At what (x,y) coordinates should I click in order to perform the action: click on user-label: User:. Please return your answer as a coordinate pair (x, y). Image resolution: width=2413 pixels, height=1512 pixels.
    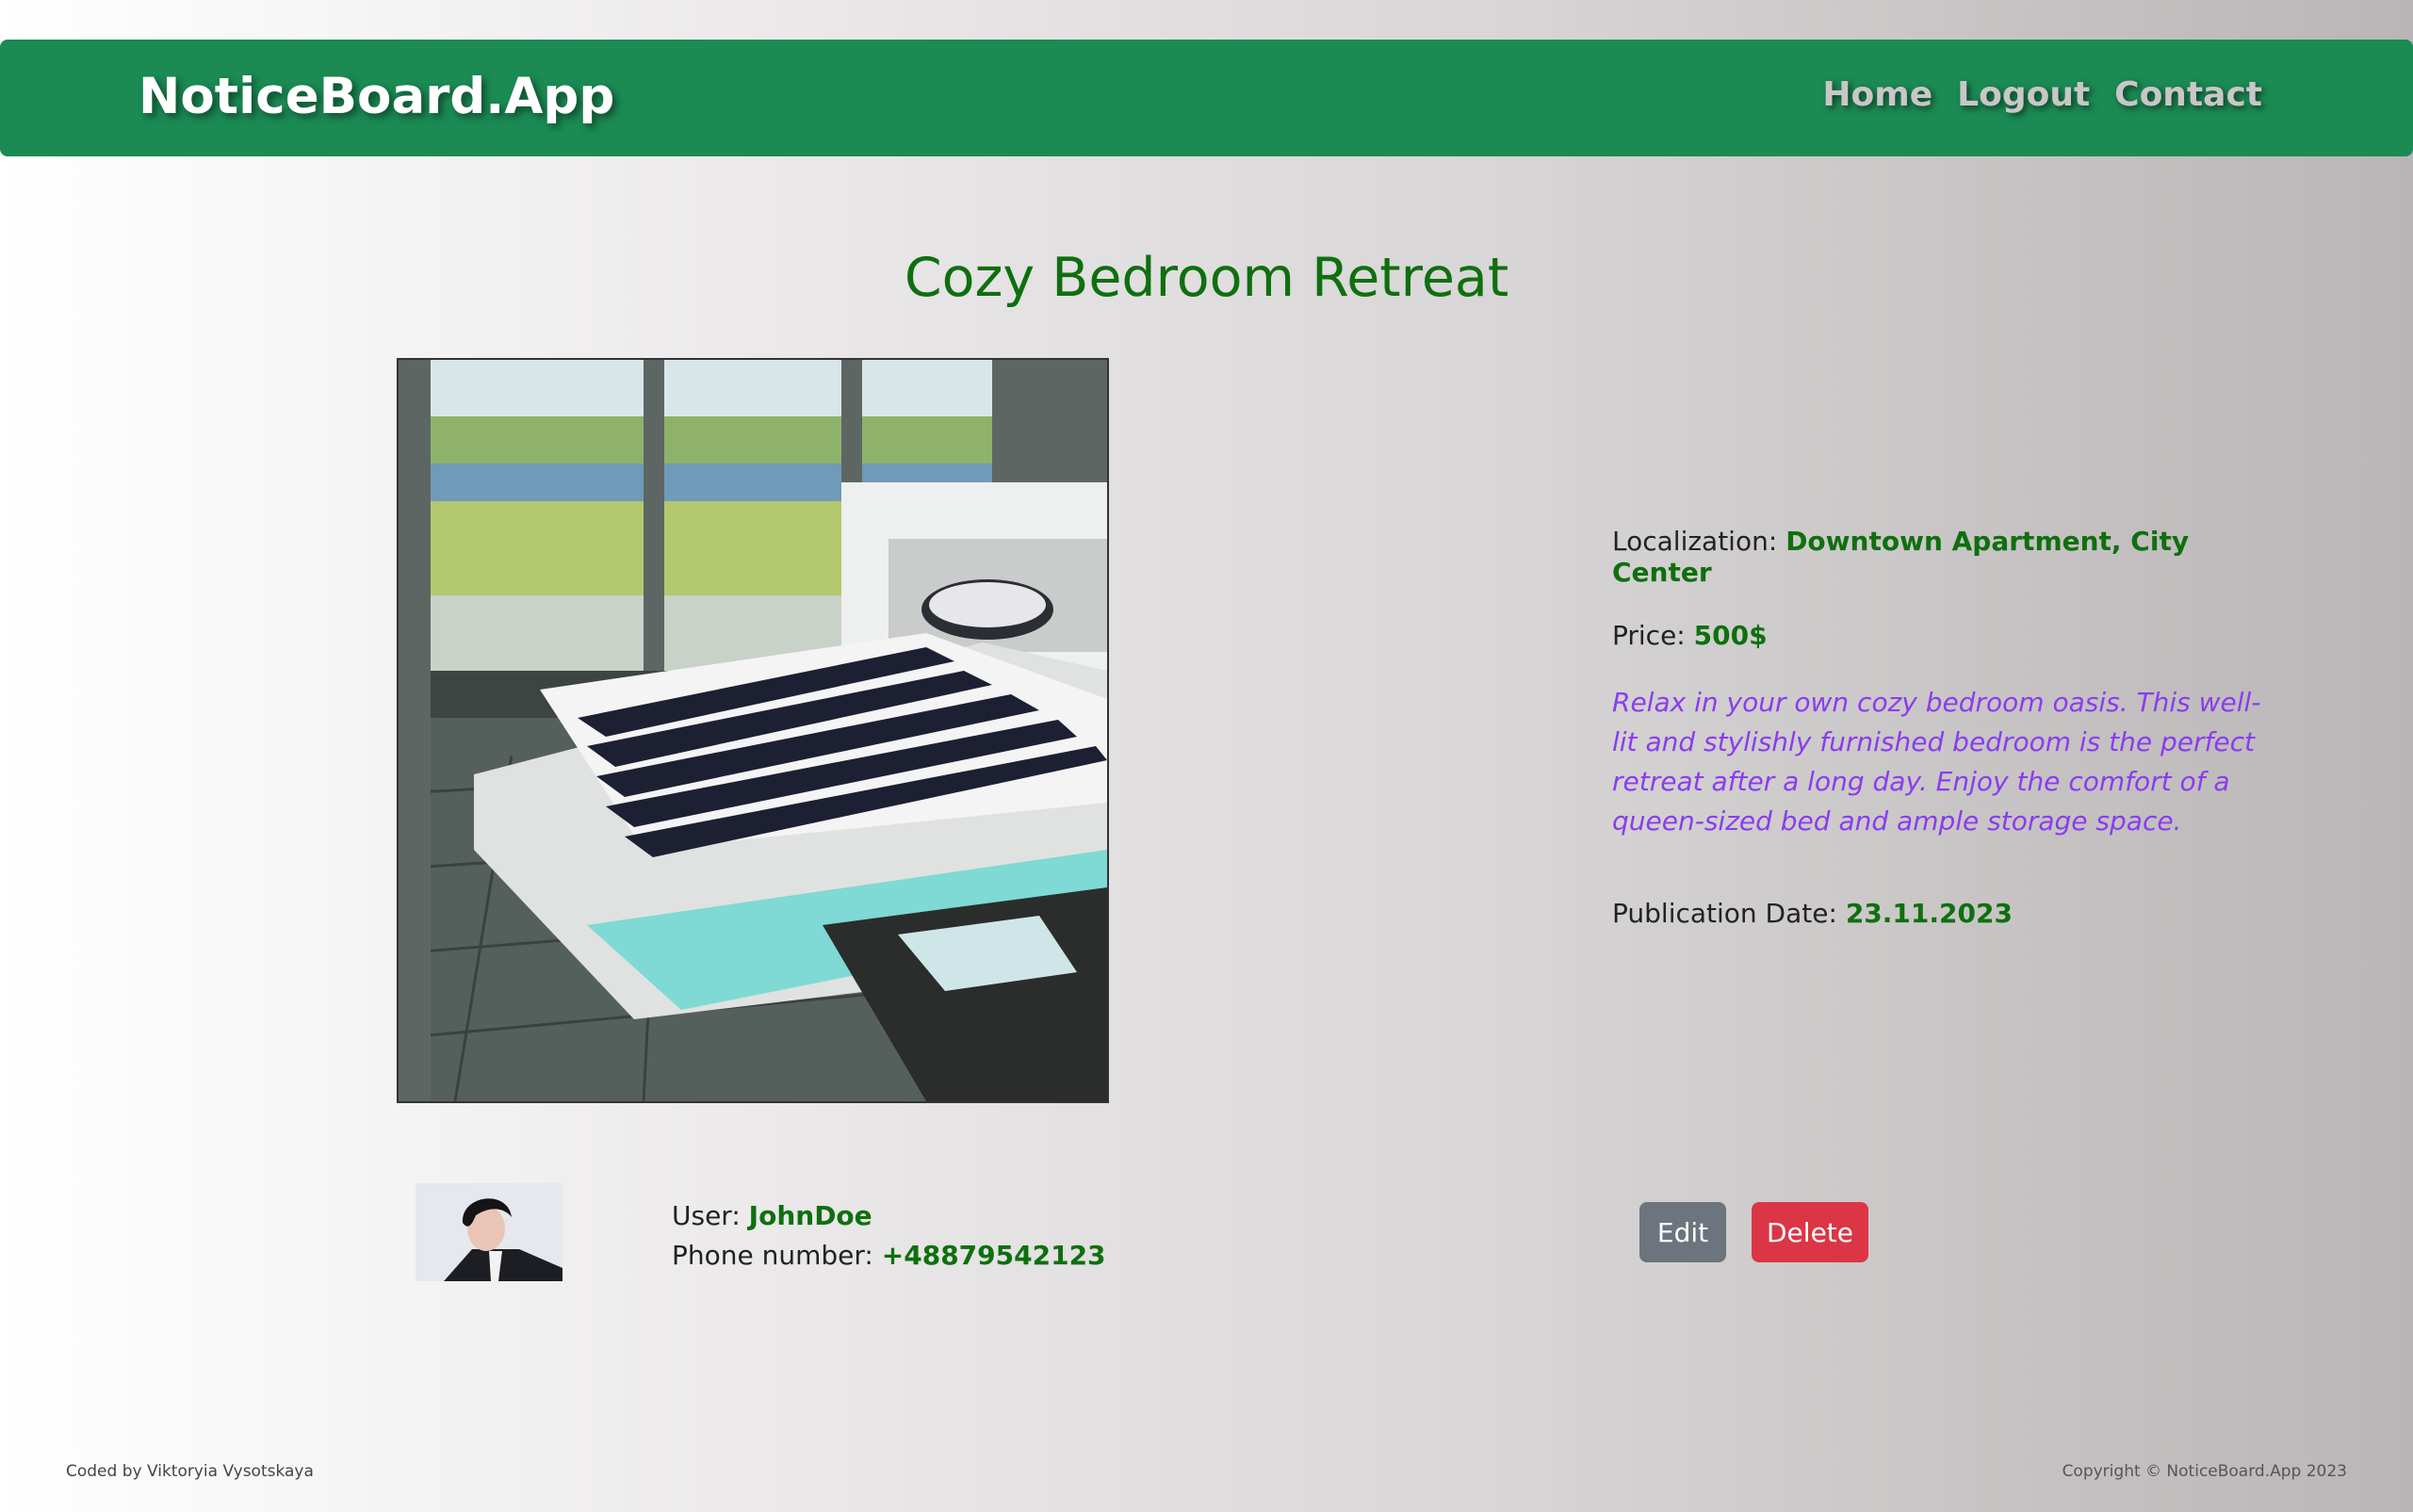
    Looking at the image, I should click on (706, 1215).